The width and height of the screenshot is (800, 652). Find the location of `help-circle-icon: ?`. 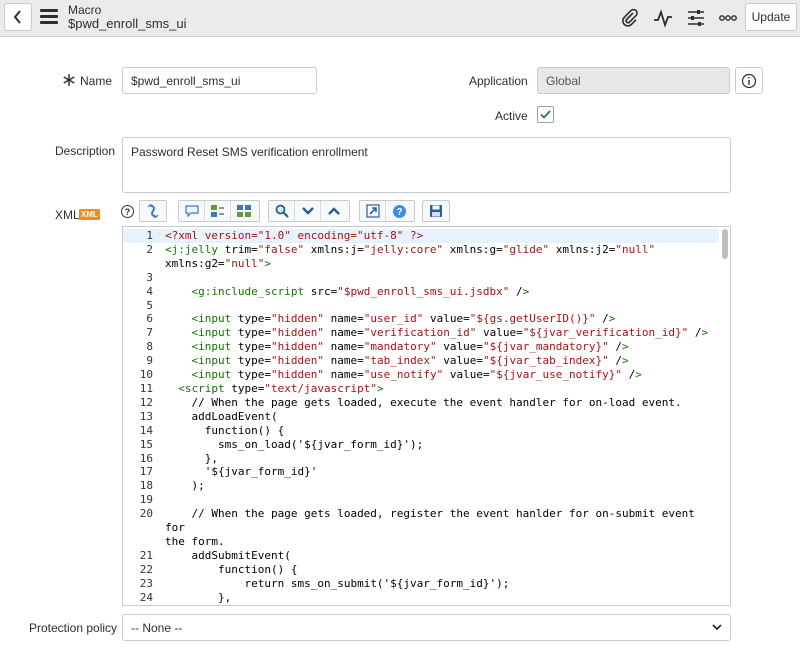

help-circle-icon: ? is located at coordinates (399, 211).